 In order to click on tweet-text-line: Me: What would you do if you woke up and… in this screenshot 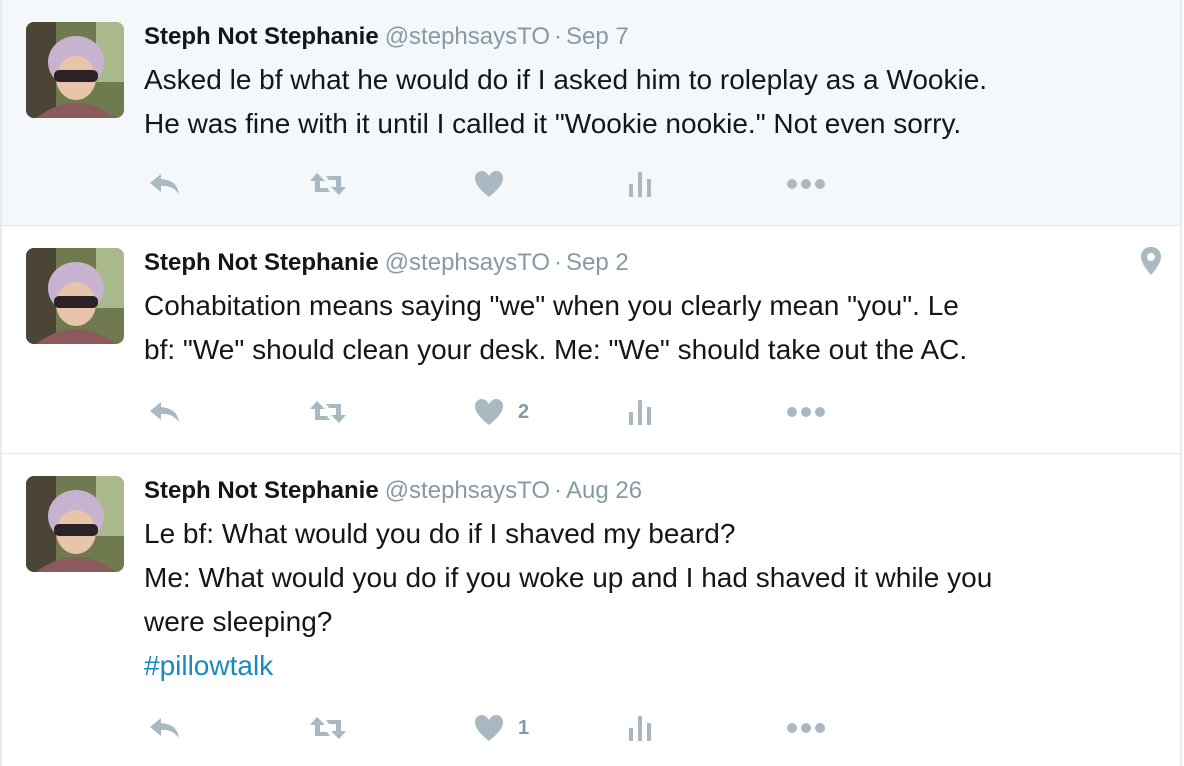, I will do `click(568, 577)`.